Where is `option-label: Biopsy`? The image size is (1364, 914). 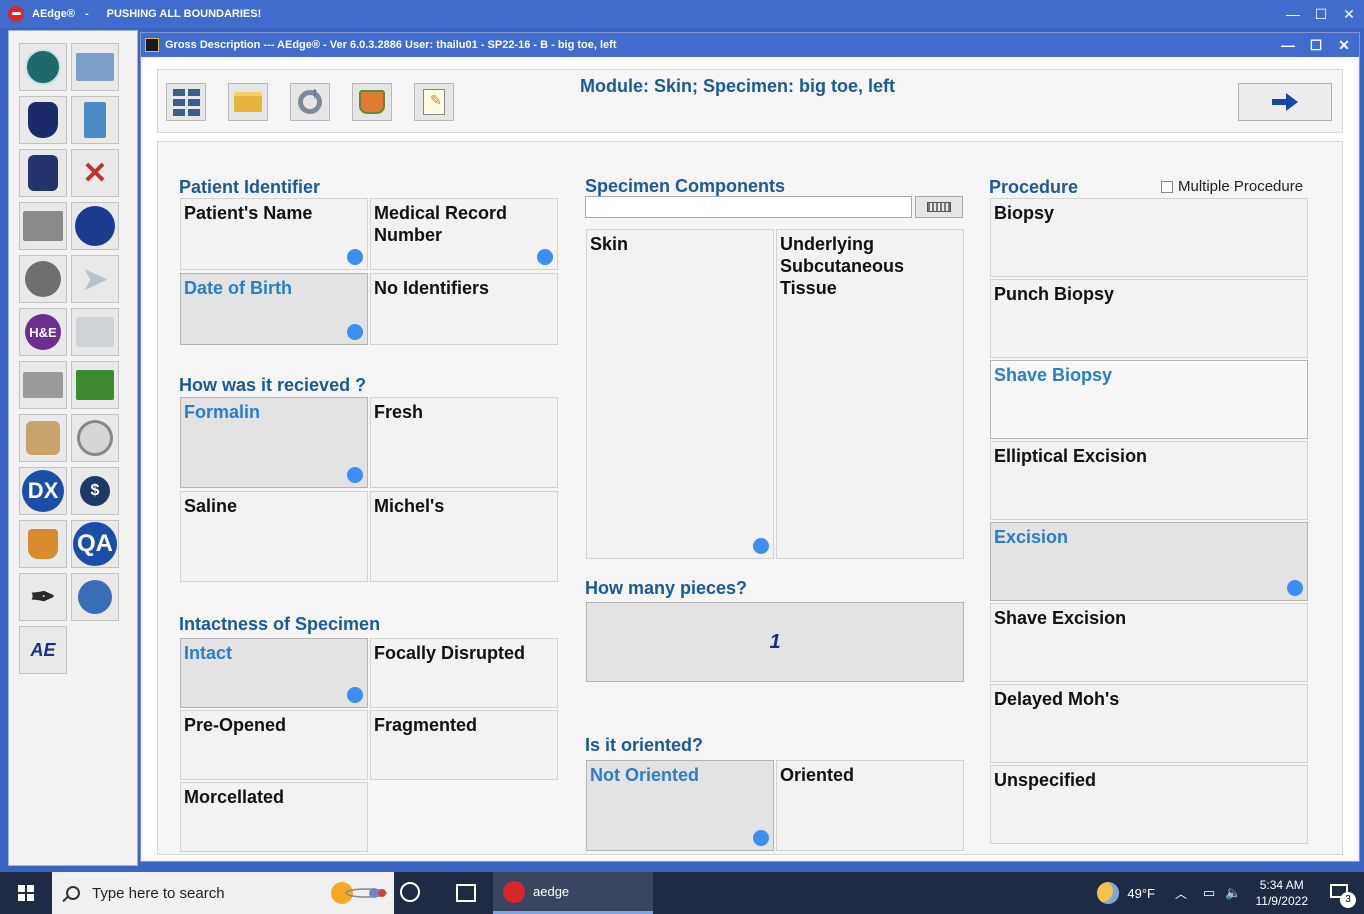 option-label: Biopsy is located at coordinates (1024, 213).